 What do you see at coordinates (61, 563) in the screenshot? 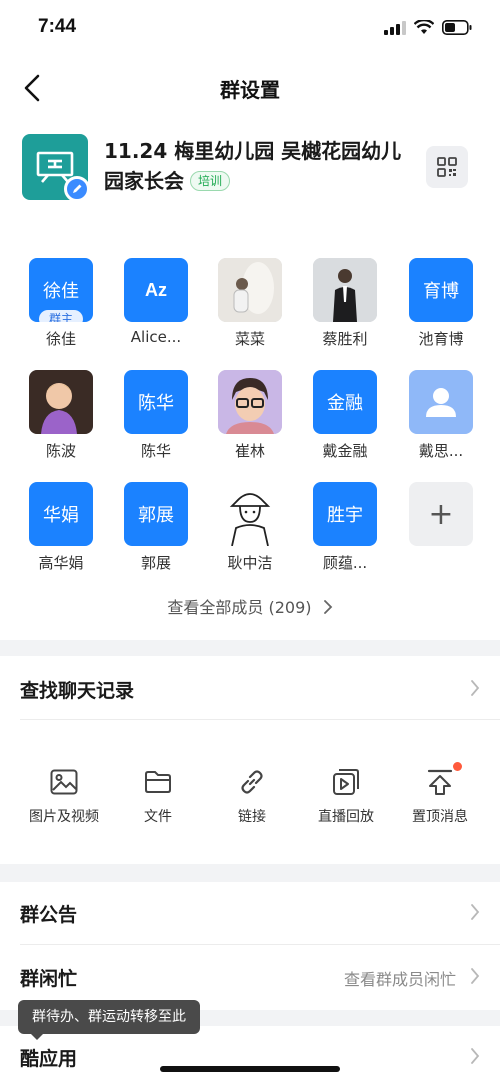
I see `member-name: 高华娟` at bounding box center [61, 563].